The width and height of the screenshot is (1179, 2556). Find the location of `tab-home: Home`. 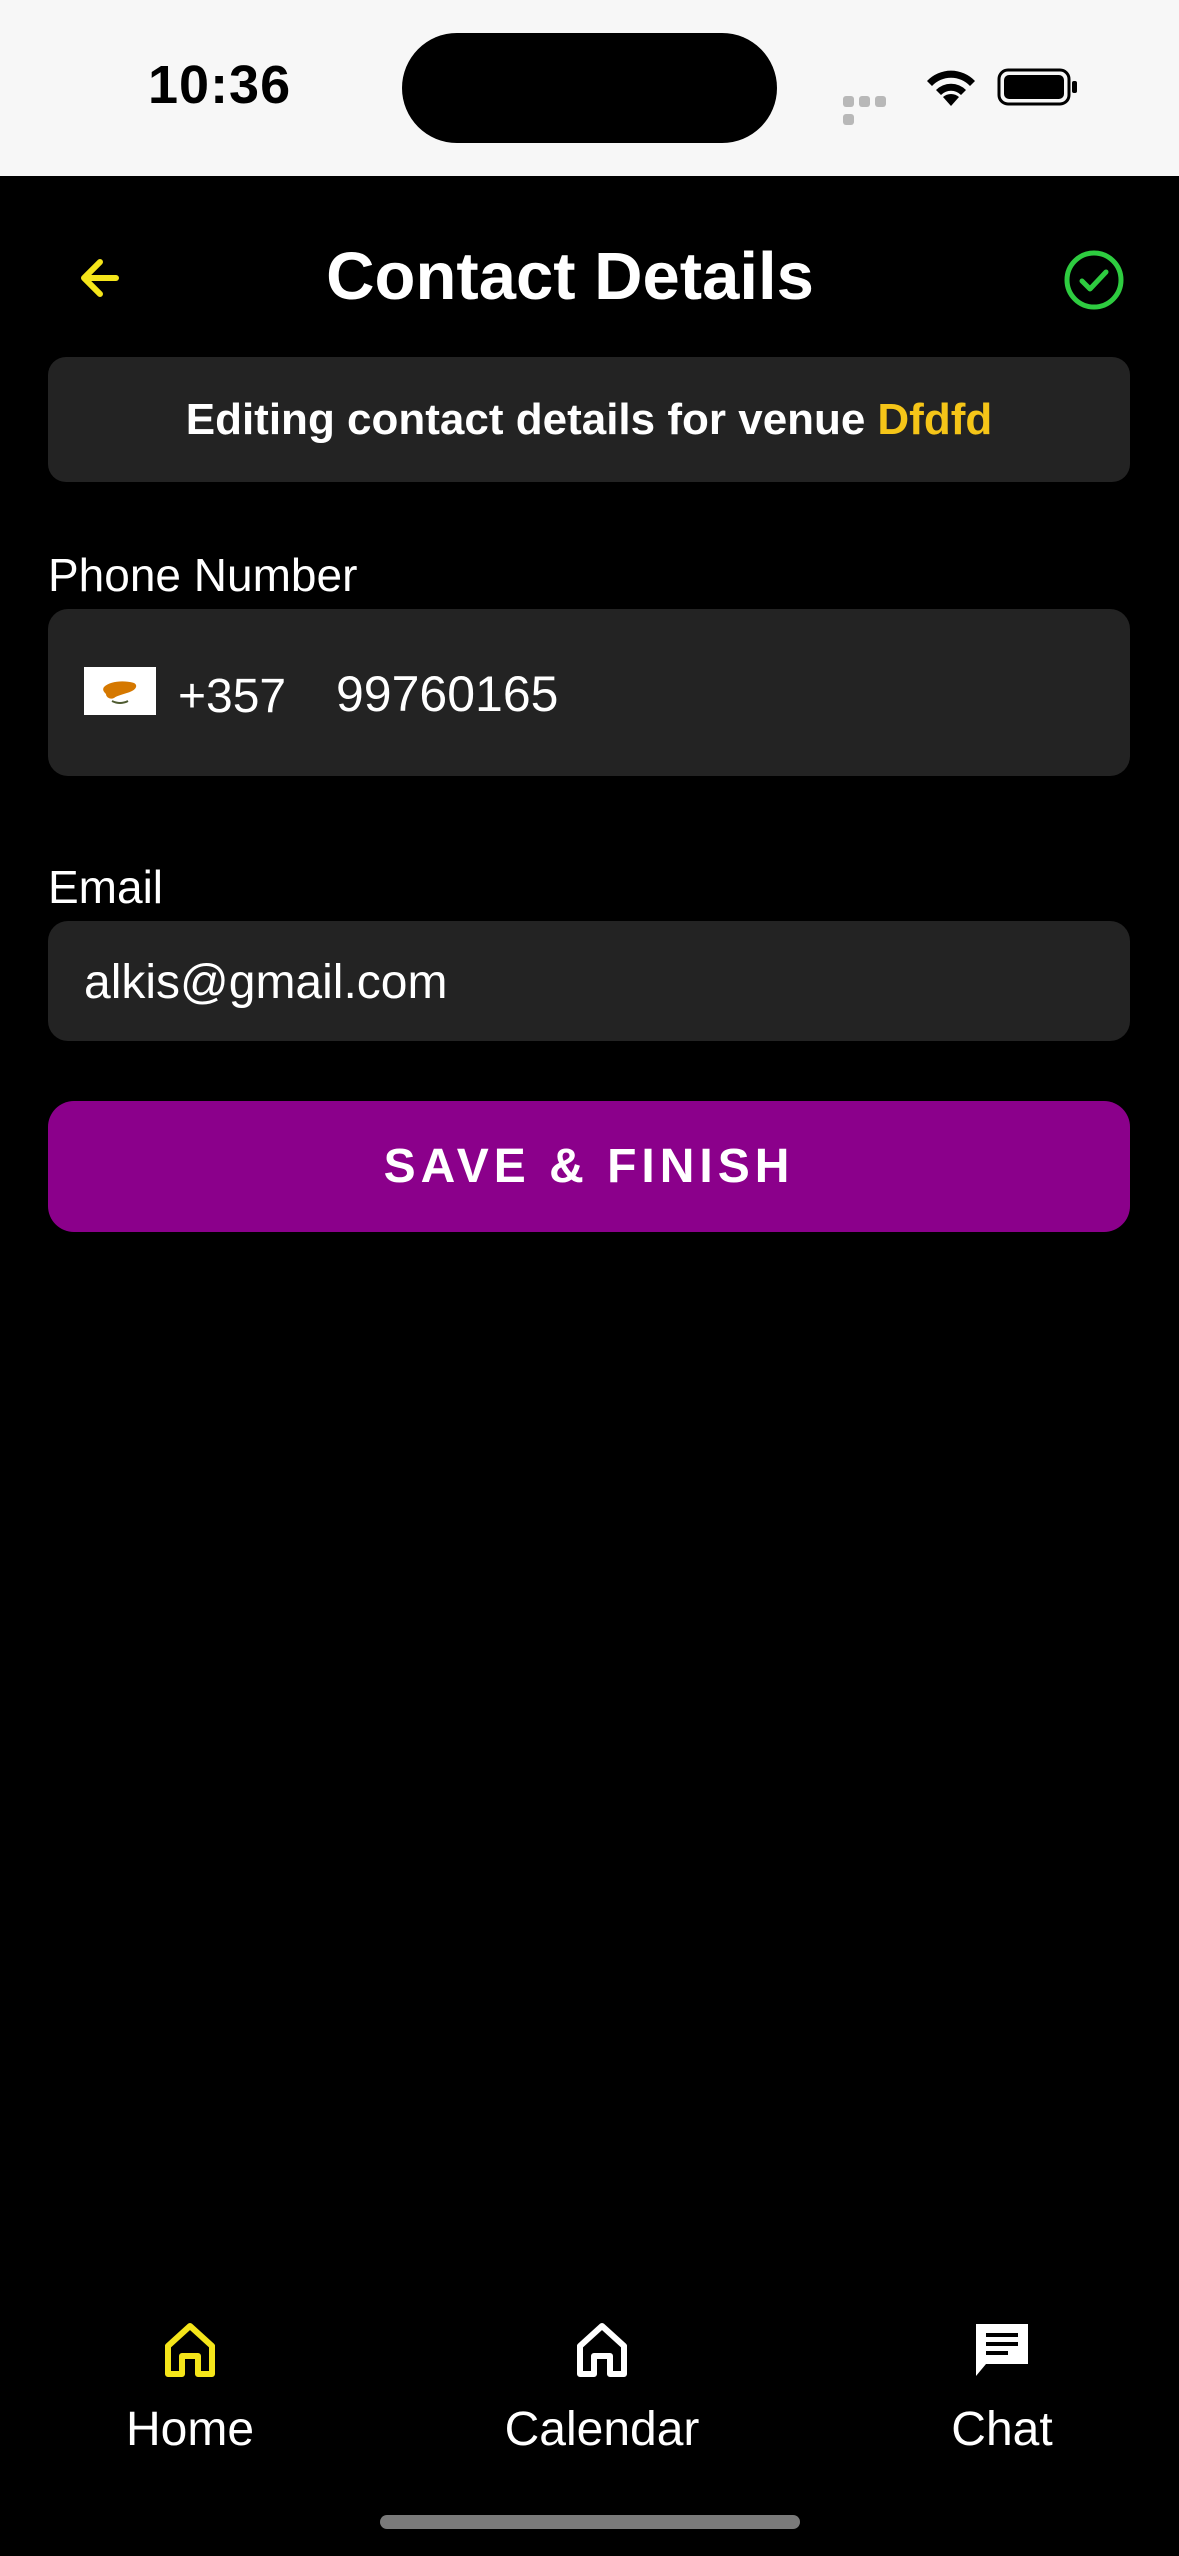

tab-home: Home is located at coordinates (190, 2387).